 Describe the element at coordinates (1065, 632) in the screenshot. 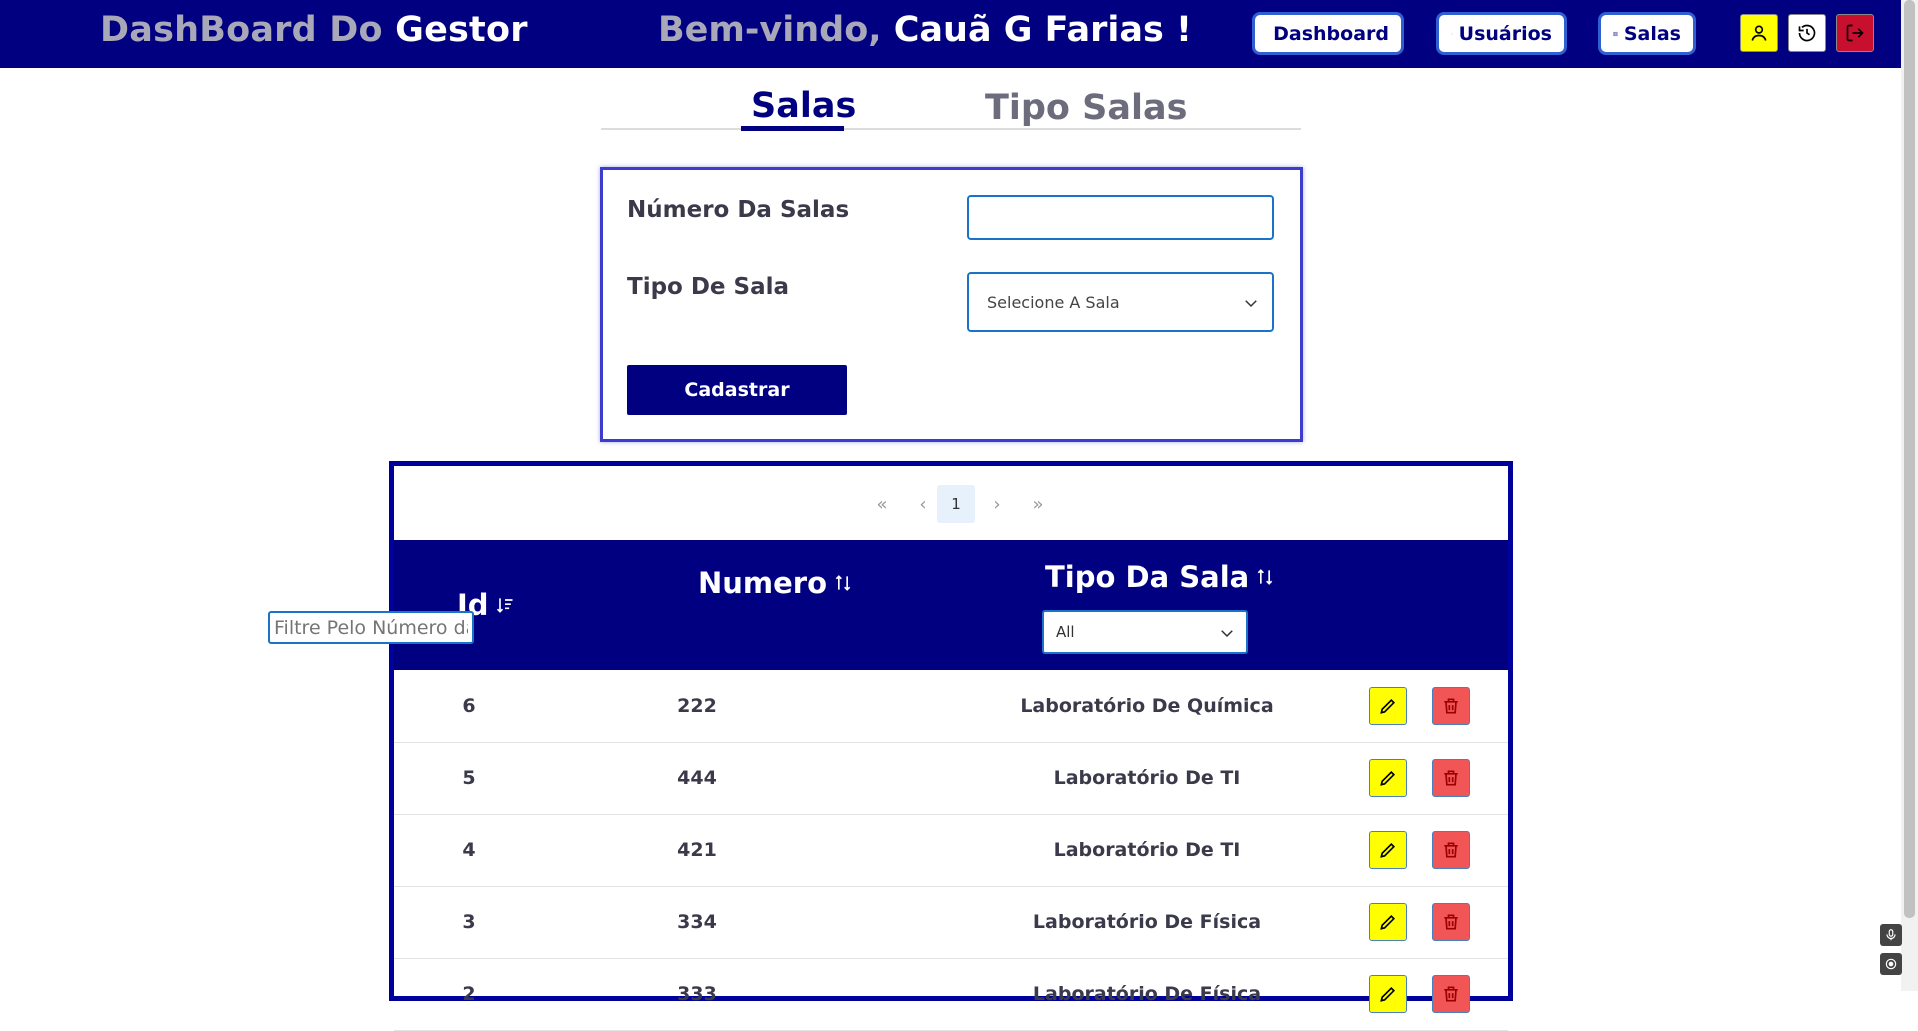

I see `tipo-filter-value: All` at that location.